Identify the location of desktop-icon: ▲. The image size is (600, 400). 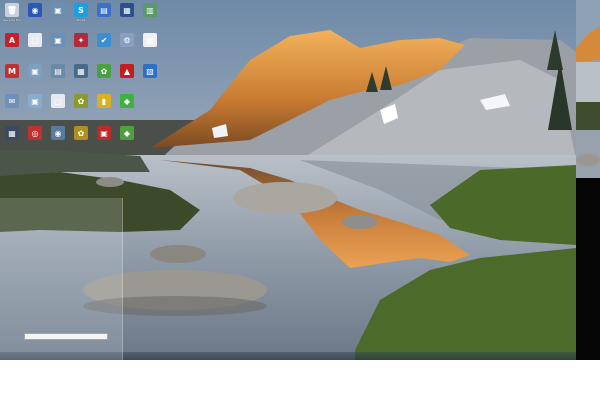
(127, 74).